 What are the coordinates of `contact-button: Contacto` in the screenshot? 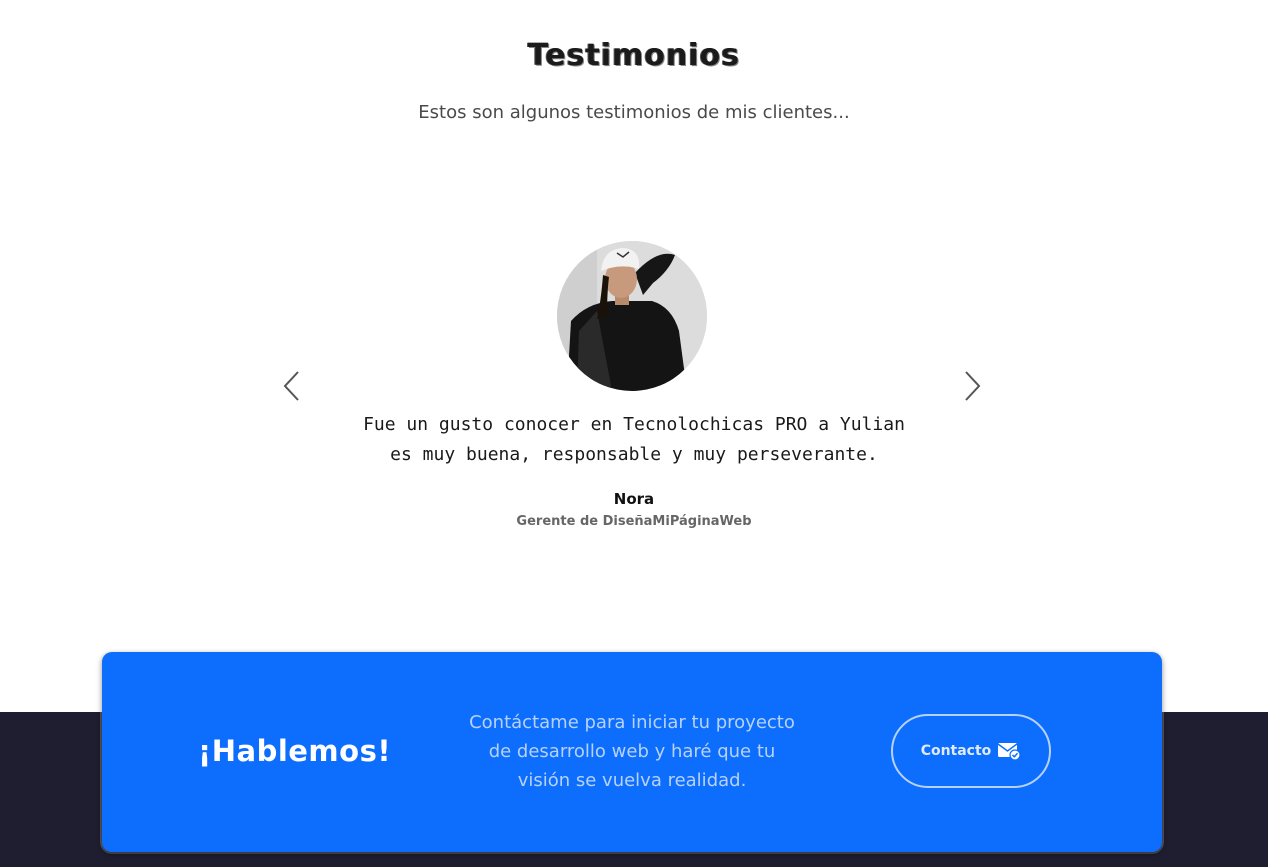 It's located at (971, 751).